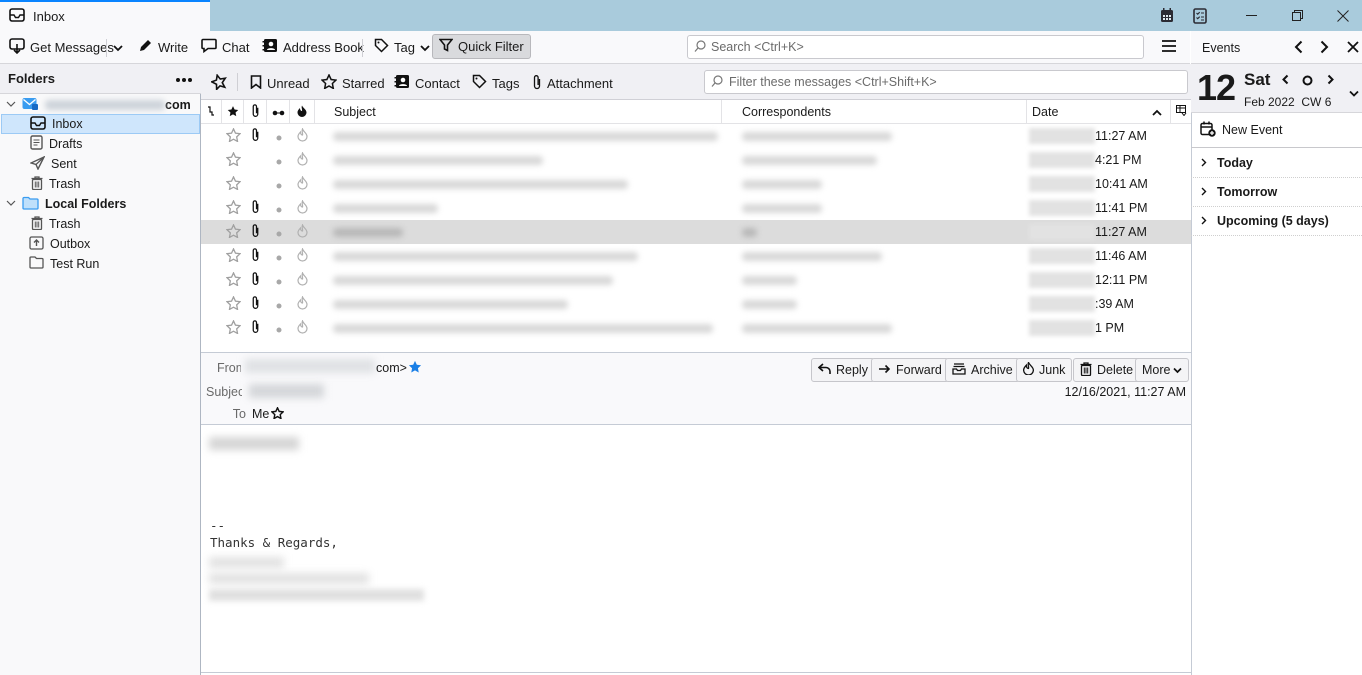  I want to click on date-column: Date, so click(1099, 112).